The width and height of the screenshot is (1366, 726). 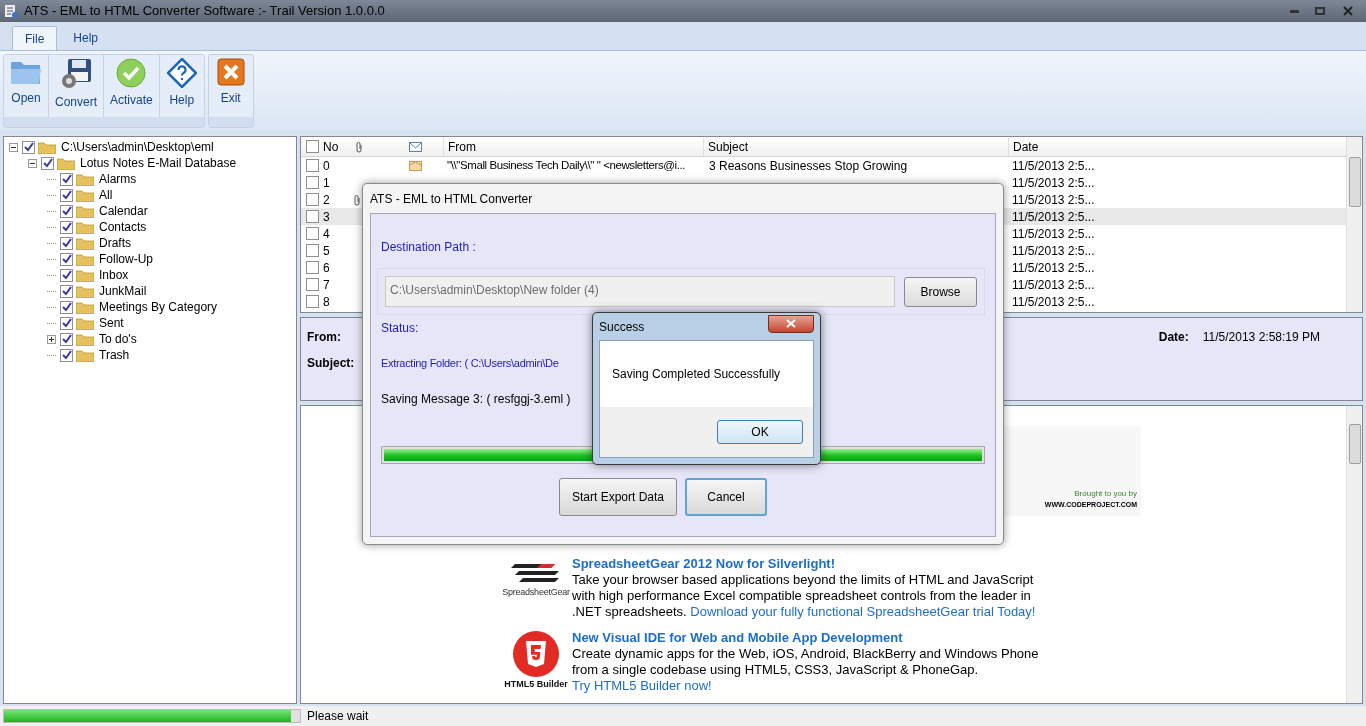 What do you see at coordinates (331, 363) in the screenshot?
I see `subject-label: Subject:` at bounding box center [331, 363].